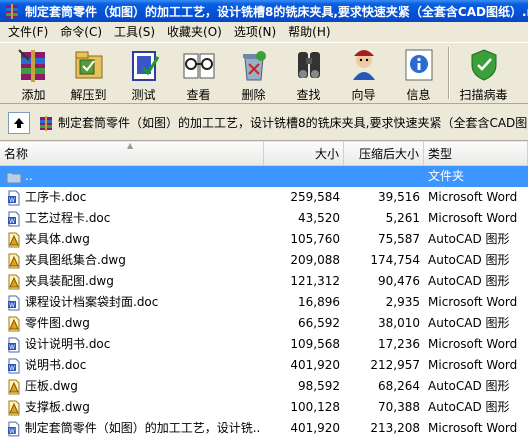  Describe the element at coordinates (194, 32) in the screenshot. I see `menu-favorites: 收藏夹(O)` at that location.